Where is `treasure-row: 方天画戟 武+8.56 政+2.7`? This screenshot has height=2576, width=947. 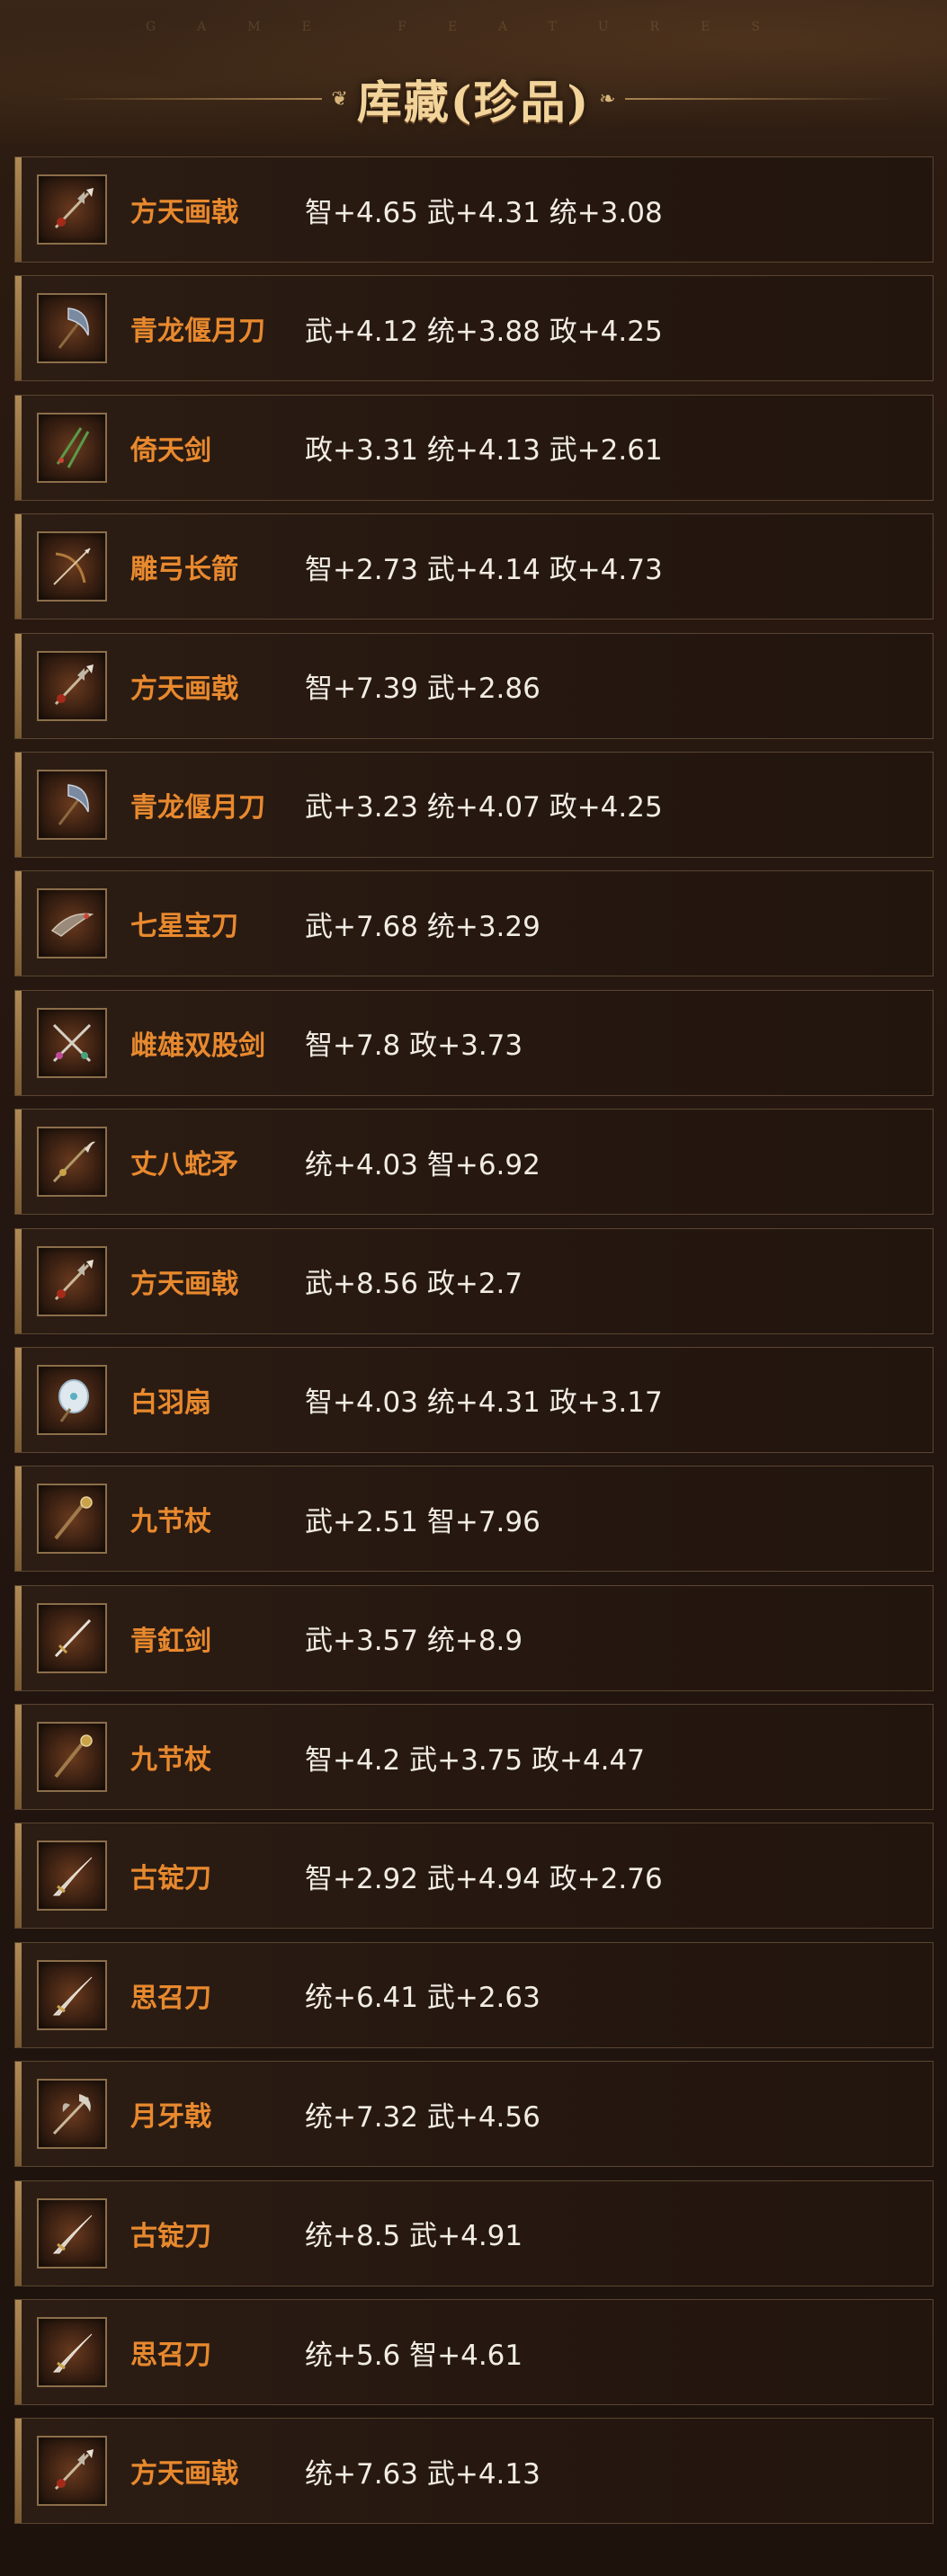
treasure-row: 方天画戟 武+8.56 政+2.7 is located at coordinates (474, 1281).